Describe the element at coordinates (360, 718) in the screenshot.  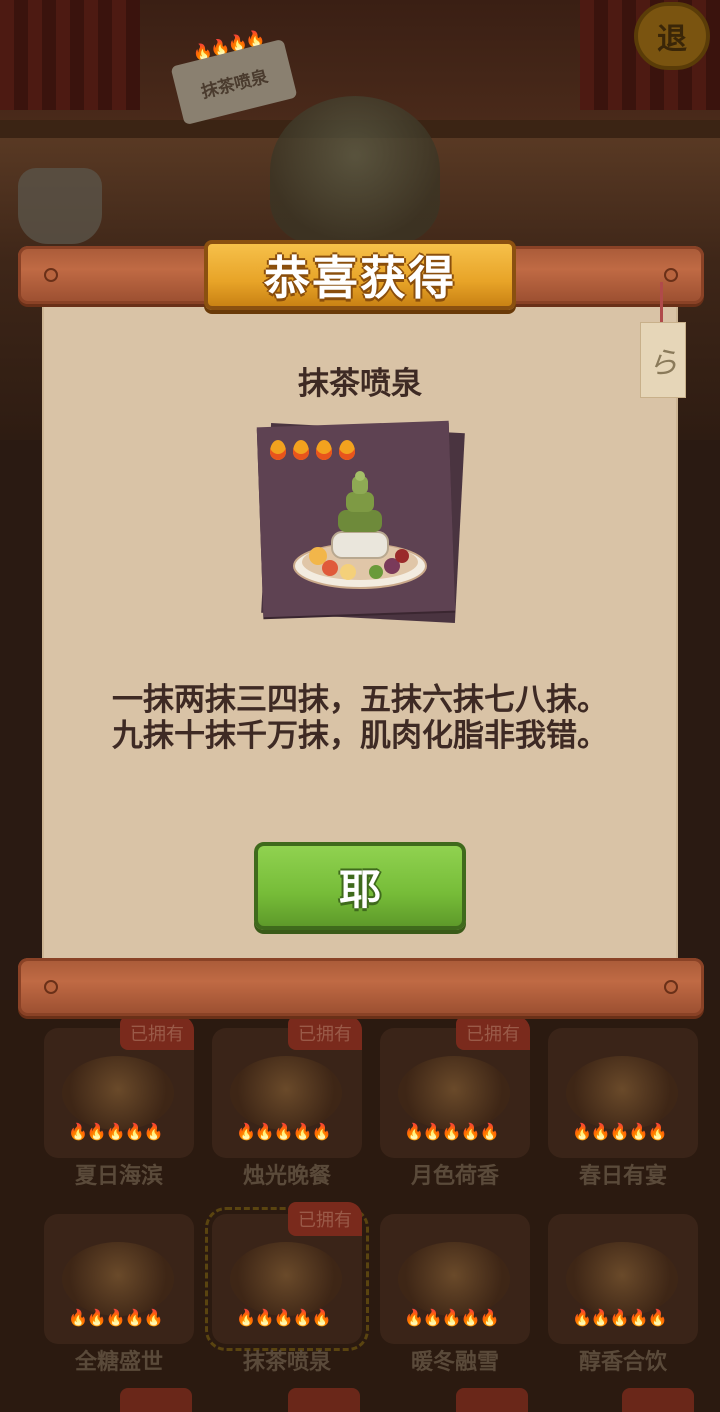
I see `item-description: 一抹两抹三四抹，五抹六抹七八抹。九抹十抹千万抹，肌肉化脂非我错。` at that location.